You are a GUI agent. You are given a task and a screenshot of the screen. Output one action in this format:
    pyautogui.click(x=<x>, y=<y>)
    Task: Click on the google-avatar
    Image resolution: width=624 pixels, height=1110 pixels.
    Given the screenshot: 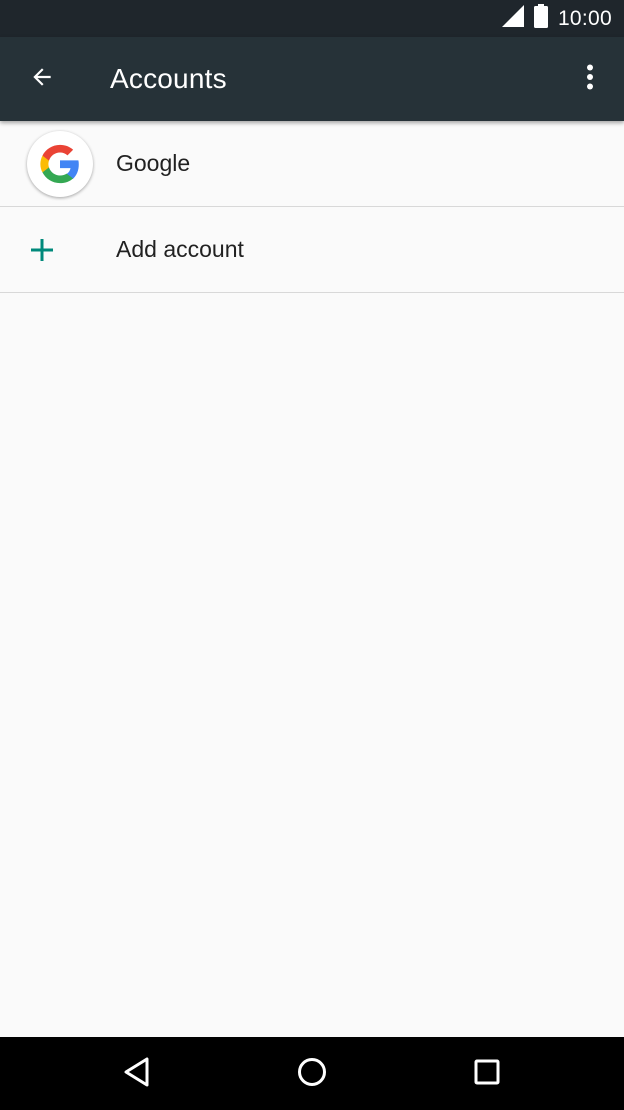 What is the action you would take?
    pyautogui.click(x=60, y=164)
    